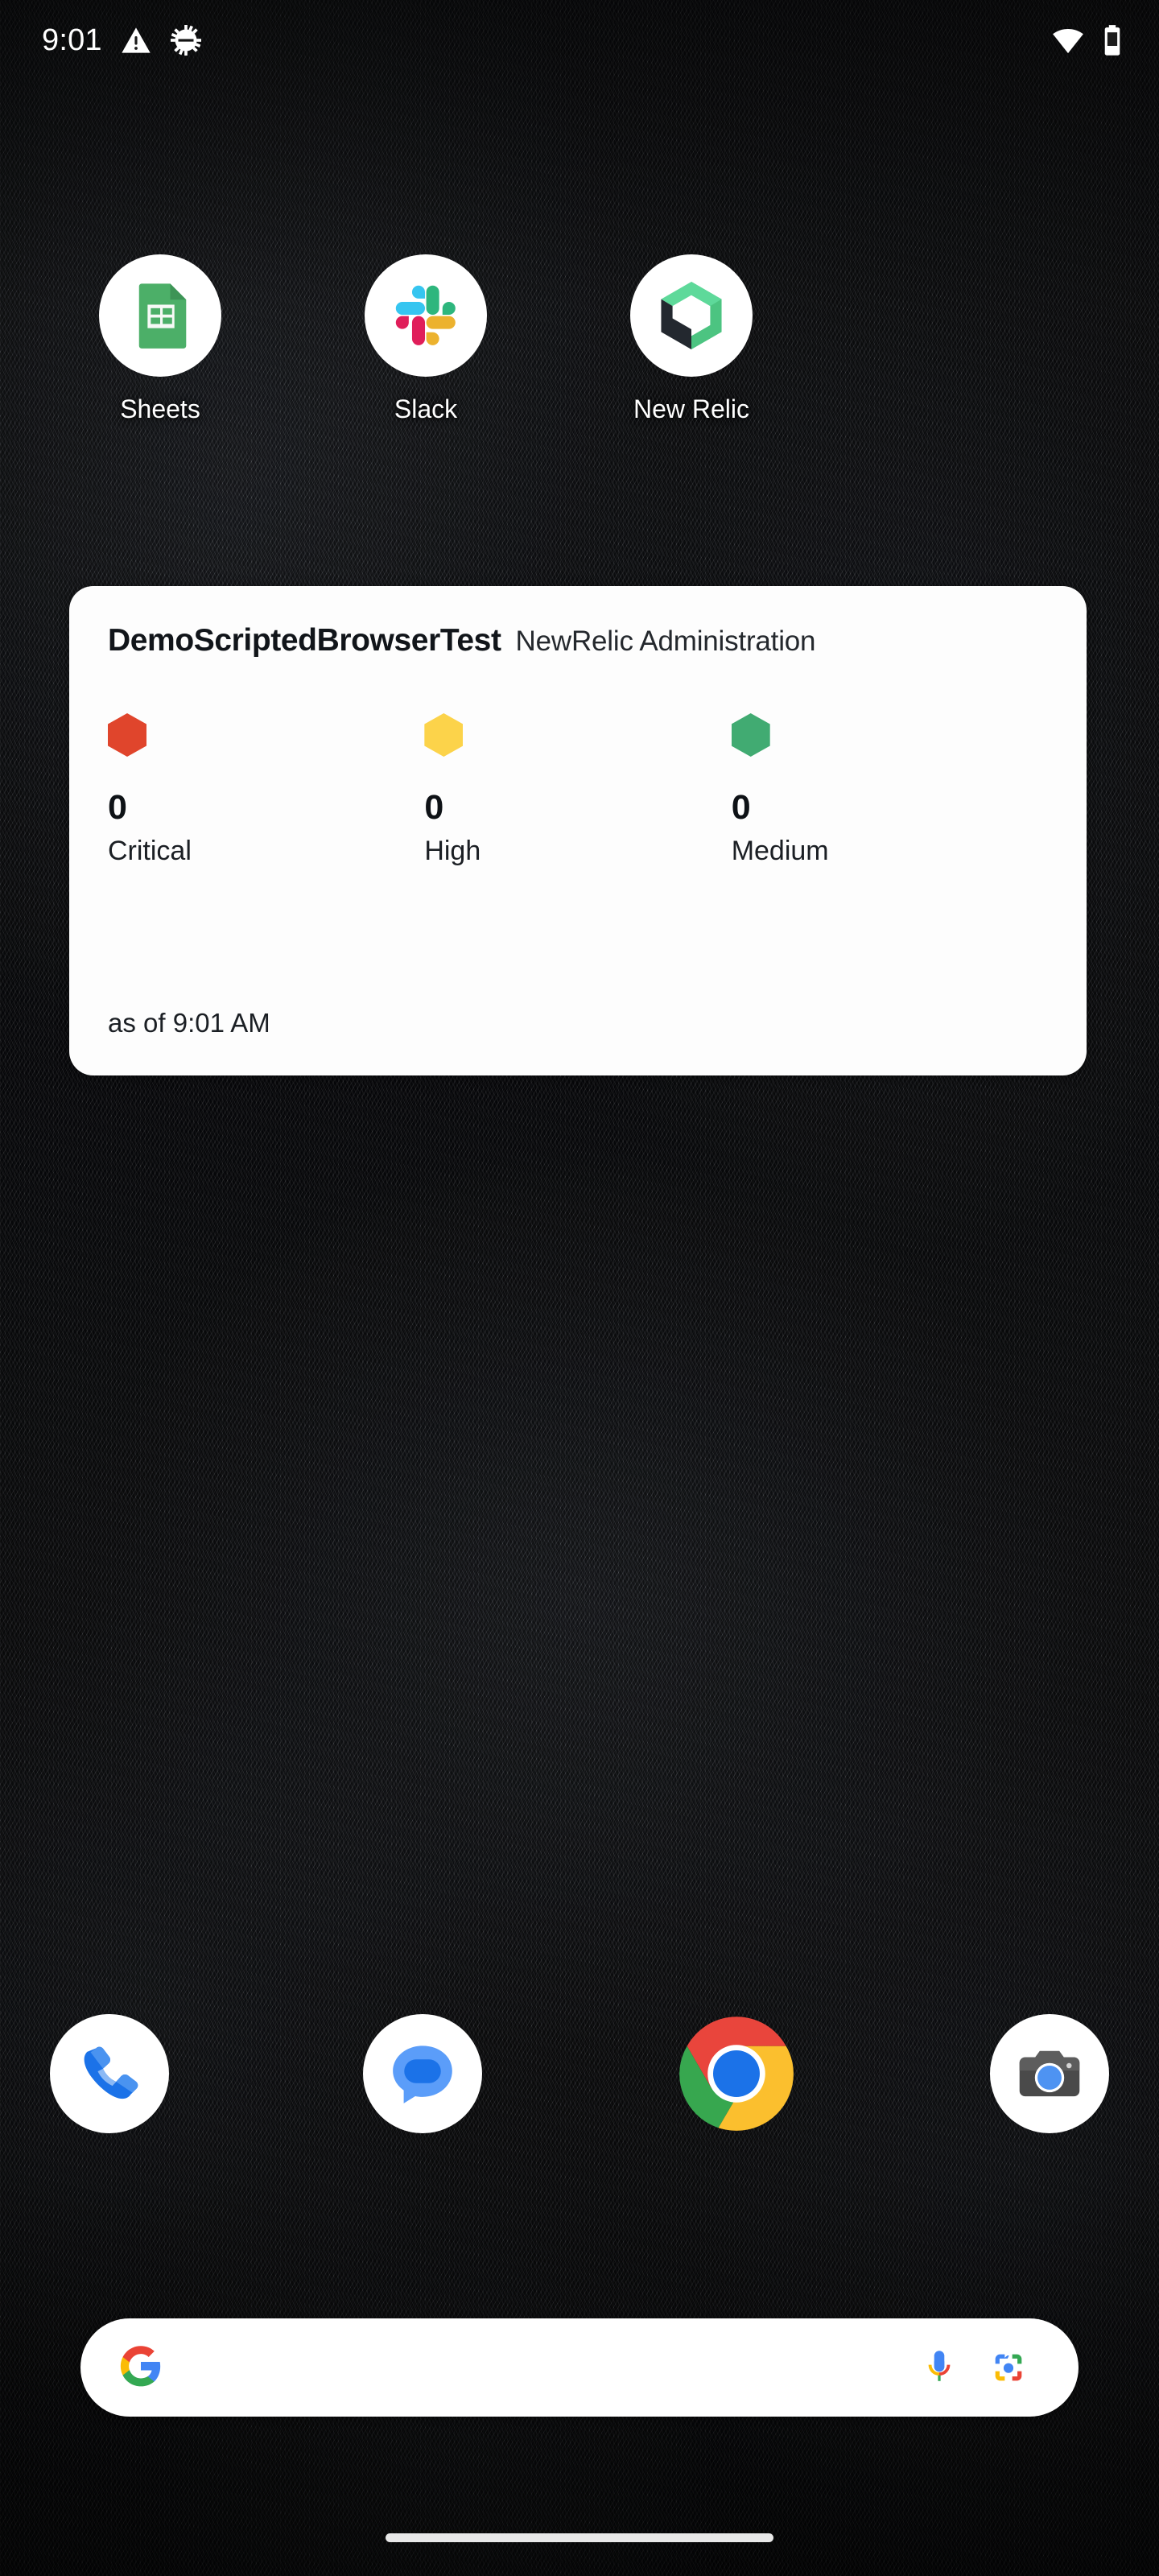 This screenshot has width=1159, height=2576. I want to click on gesture-navigation-pill, so click(579, 2537).